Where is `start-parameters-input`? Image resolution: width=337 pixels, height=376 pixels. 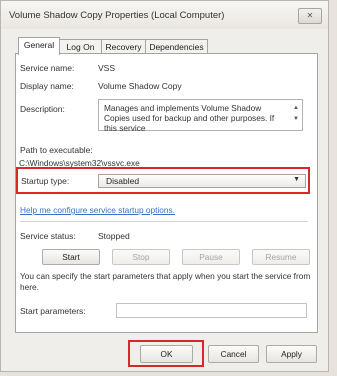
start-parameters-input is located at coordinates (211, 310).